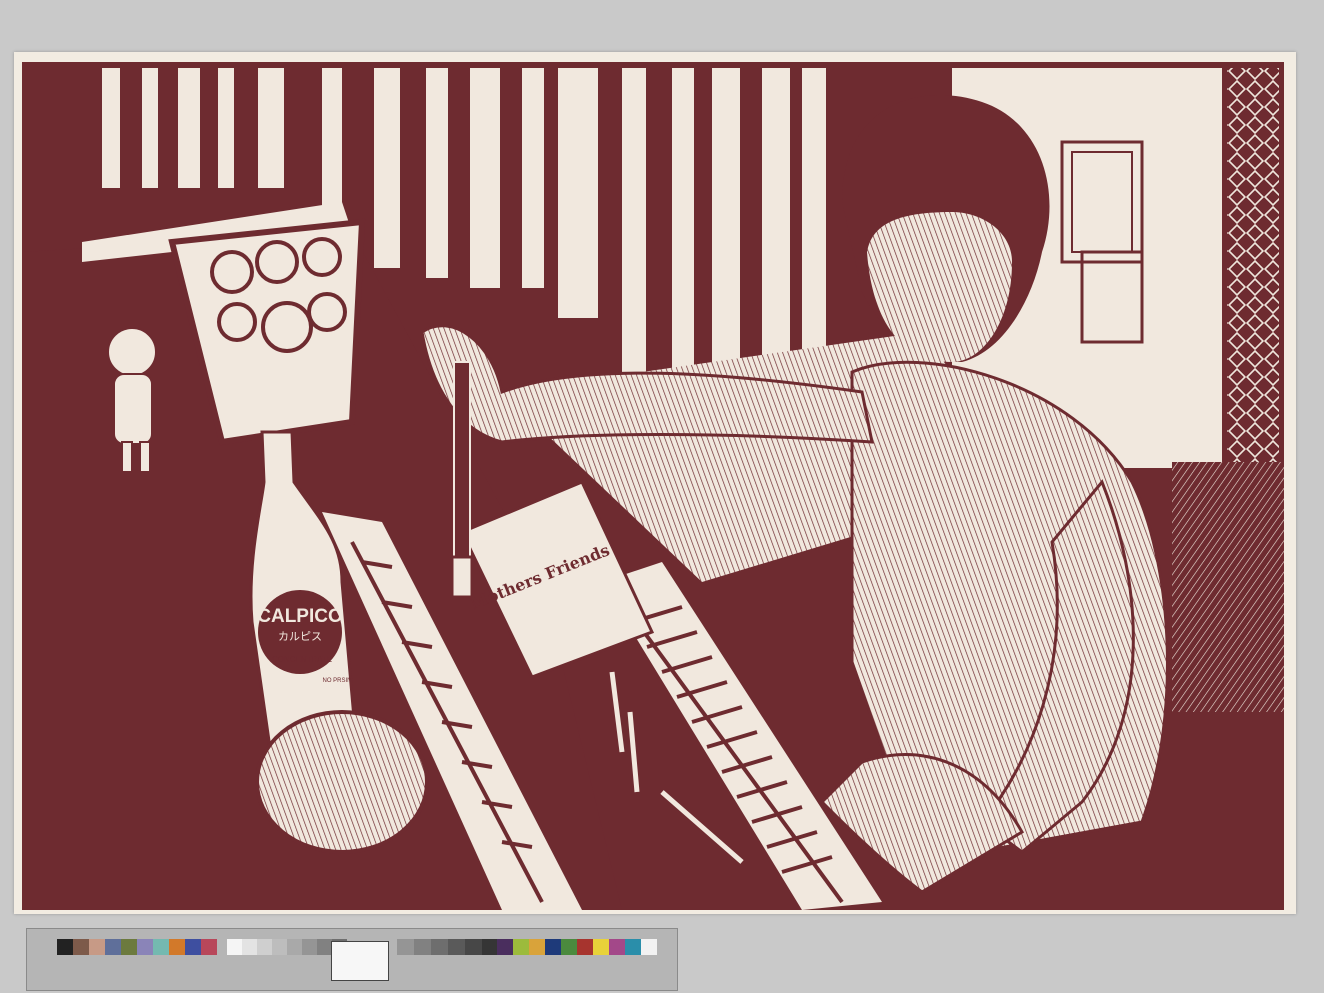  What do you see at coordinates (336, 681) in the screenshot?
I see `bottle-note: NO PRSIN` at bounding box center [336, 681].